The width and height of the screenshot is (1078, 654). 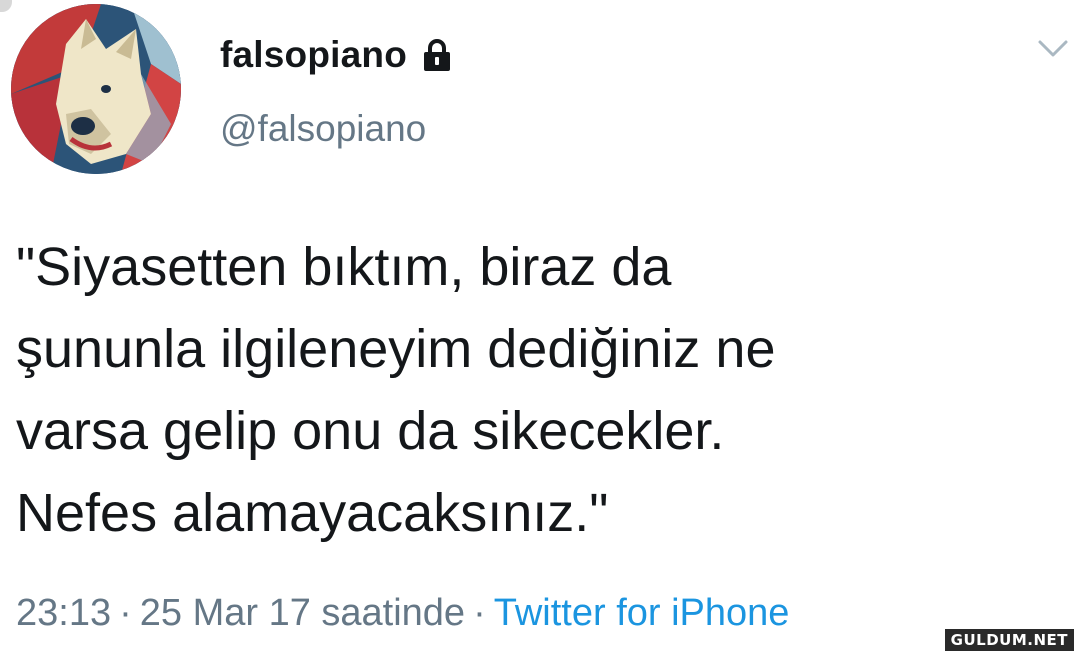 I want to click on avatar, so click(x=96, y=89).